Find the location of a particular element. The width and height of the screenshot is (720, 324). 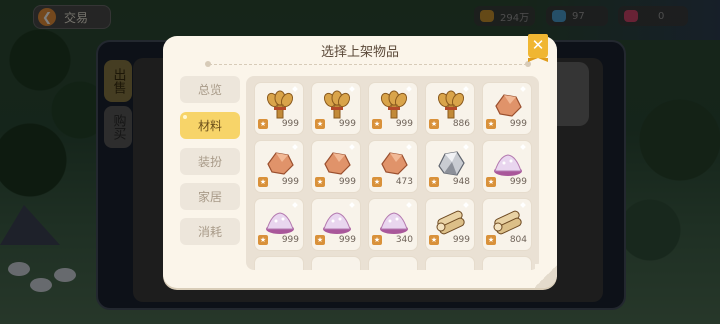

category-tab-overview: 总览 is located at coordinates (210, 89).